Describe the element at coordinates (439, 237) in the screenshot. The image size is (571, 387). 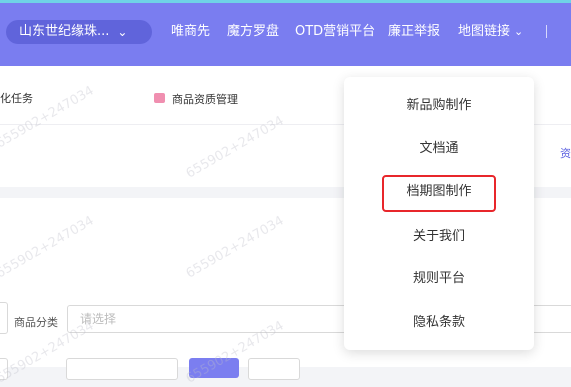
I see `menu-item-about-us: 关于我们` at that location.